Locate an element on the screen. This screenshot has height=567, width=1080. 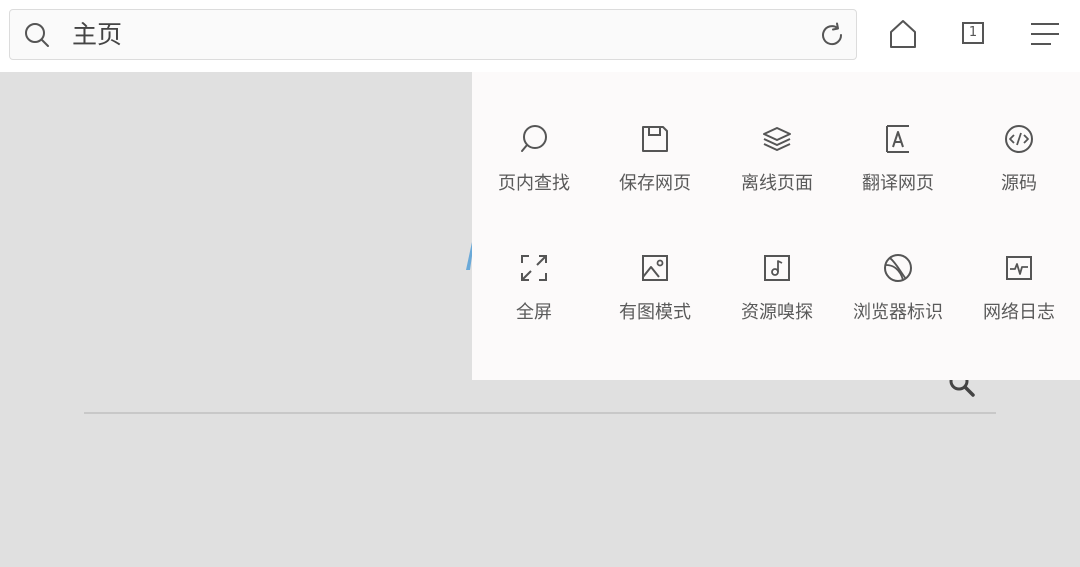
menu-item-label: 浏览器标识 is located at coordinates (898, 312).